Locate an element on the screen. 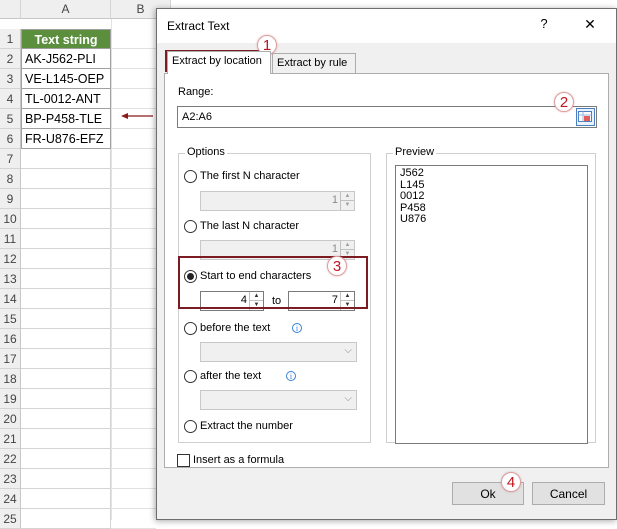 This screenshot has height=529, width=617. tab-extract-by-location: Extract by location is located at coordinates (219, 62).